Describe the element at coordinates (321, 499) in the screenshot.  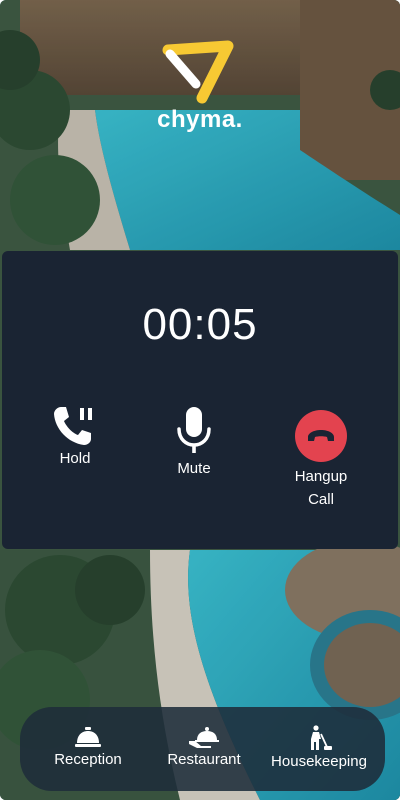
I see `hangup-label-line2: Call` at that location.